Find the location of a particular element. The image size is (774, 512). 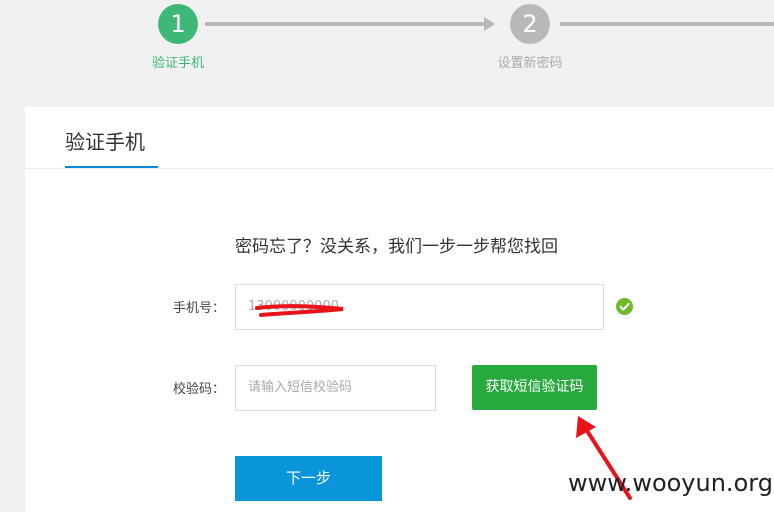

check-circle-icon is located at coordinates (624, 306).